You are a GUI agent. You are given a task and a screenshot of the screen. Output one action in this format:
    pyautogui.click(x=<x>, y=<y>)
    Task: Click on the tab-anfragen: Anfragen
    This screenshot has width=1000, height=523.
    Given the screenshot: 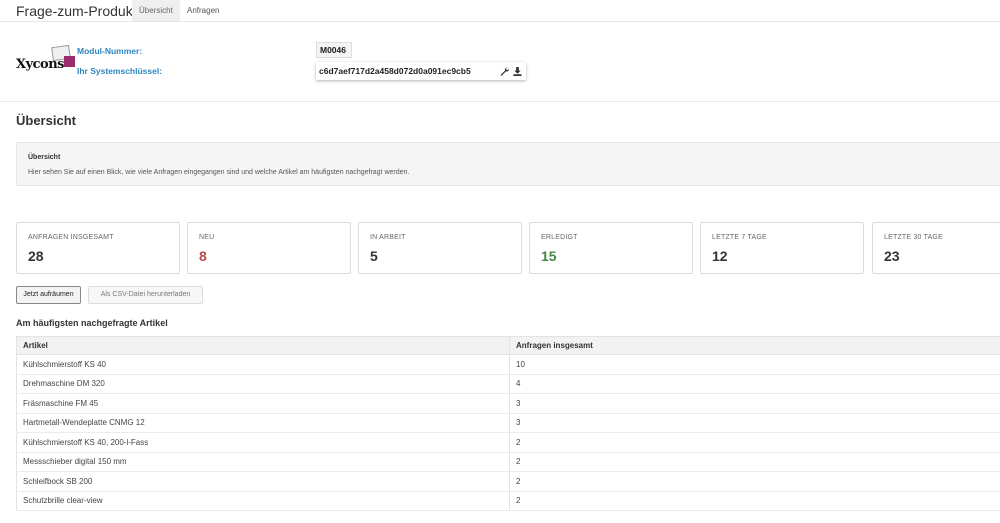 What is the action you would take?
    pyautogui.click(x=203, y=10)
    